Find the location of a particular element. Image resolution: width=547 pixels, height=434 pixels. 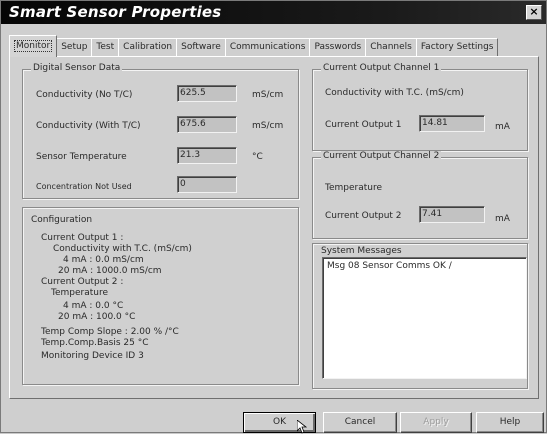

tab-monitor: Monitor is located at coordinates (33, 46).